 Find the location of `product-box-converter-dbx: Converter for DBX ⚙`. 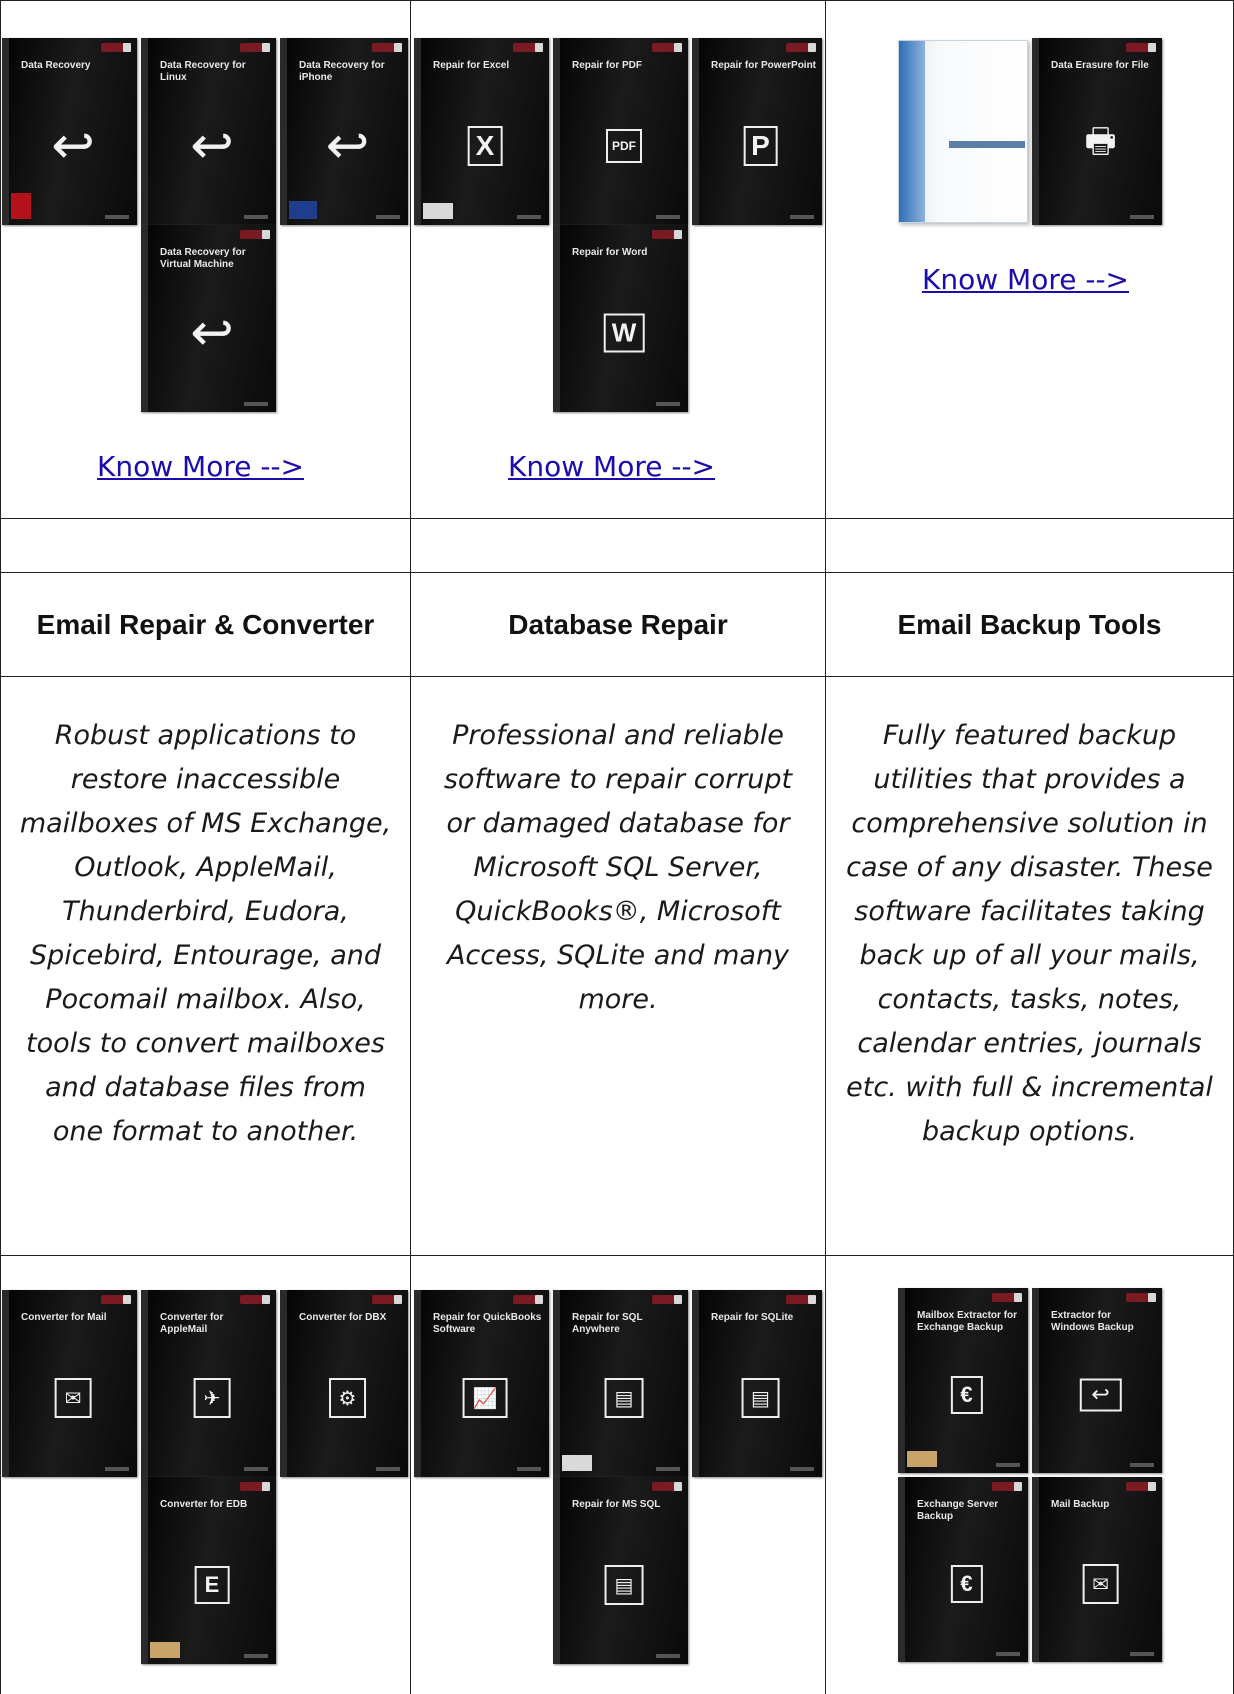

product-box-converter-dbx: Converter for DBX ⚙ is located at coordinates (344, 1383).